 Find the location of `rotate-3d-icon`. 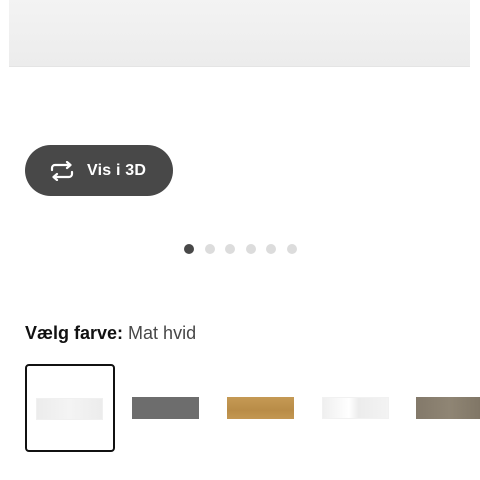

rotate-3d-icon is located at coordinates (62, 171).